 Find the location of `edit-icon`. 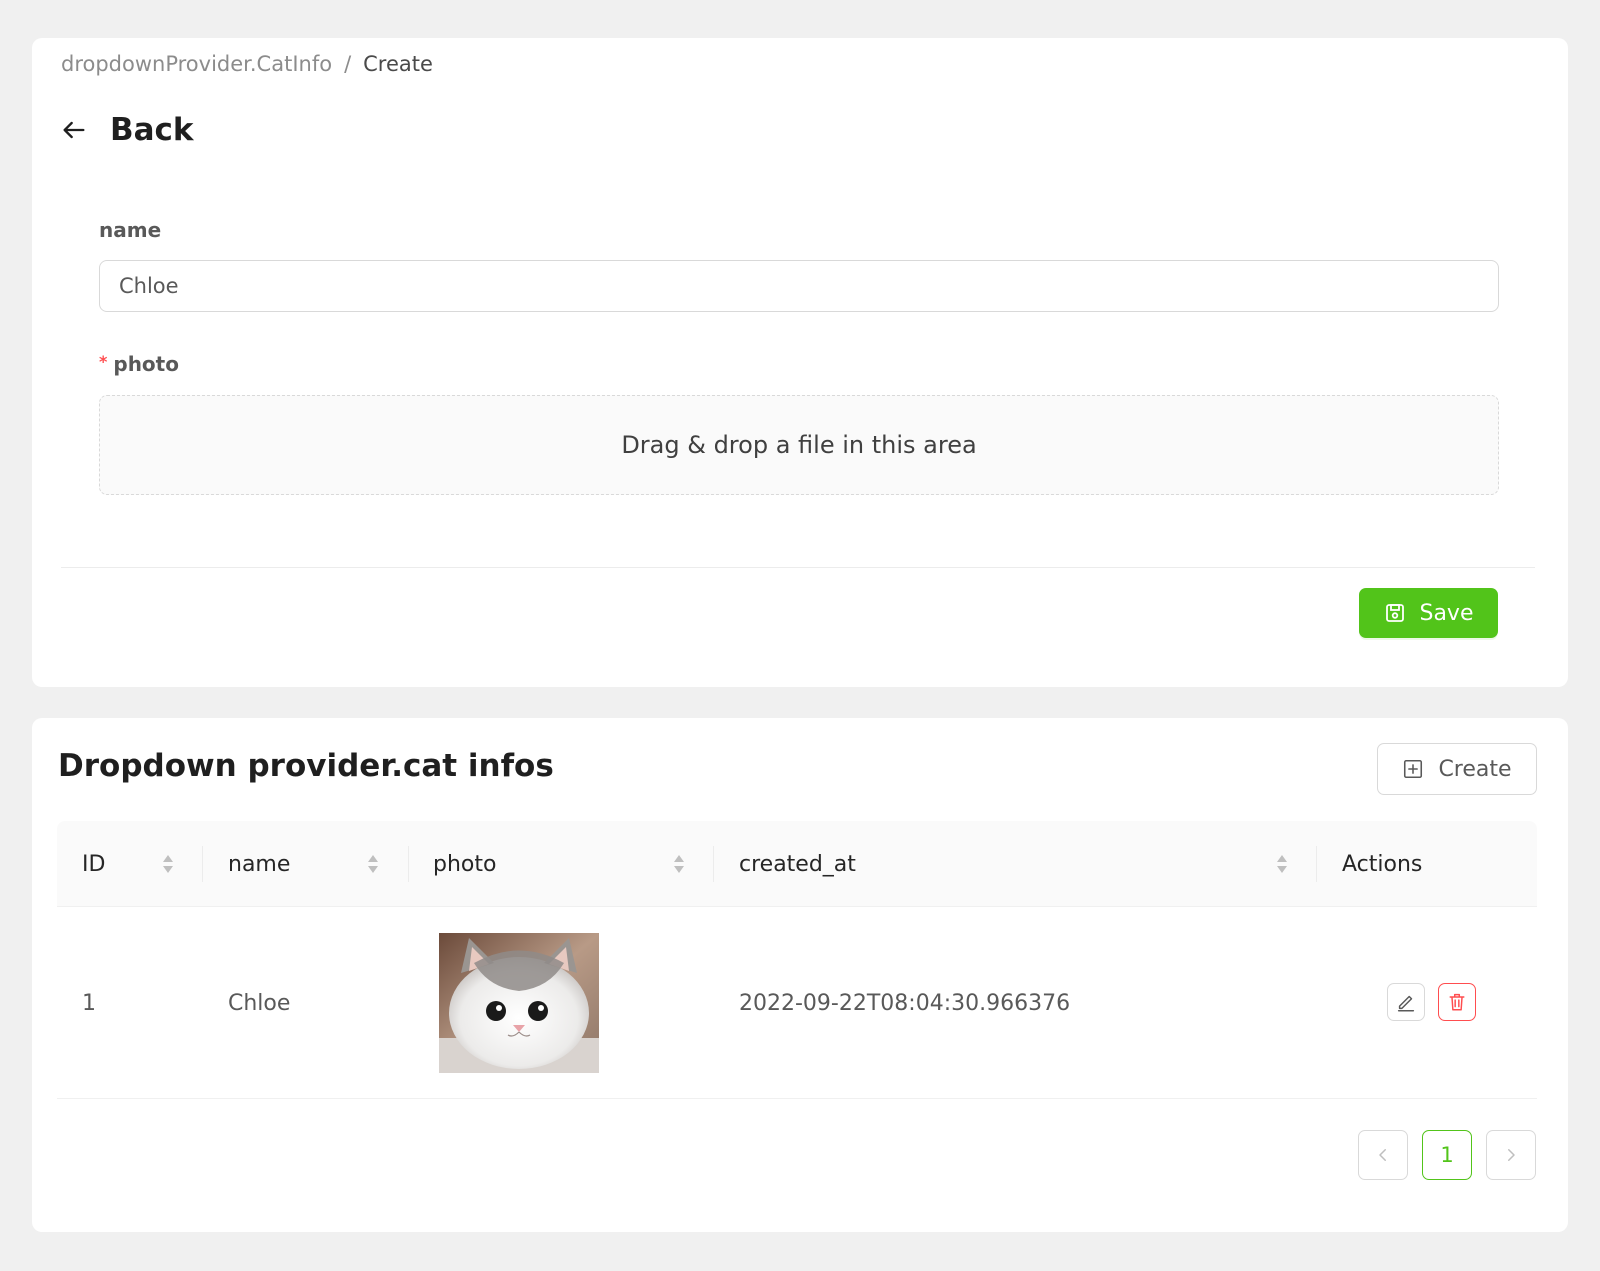

edit-icon is located at coordinates (1406, 1003).